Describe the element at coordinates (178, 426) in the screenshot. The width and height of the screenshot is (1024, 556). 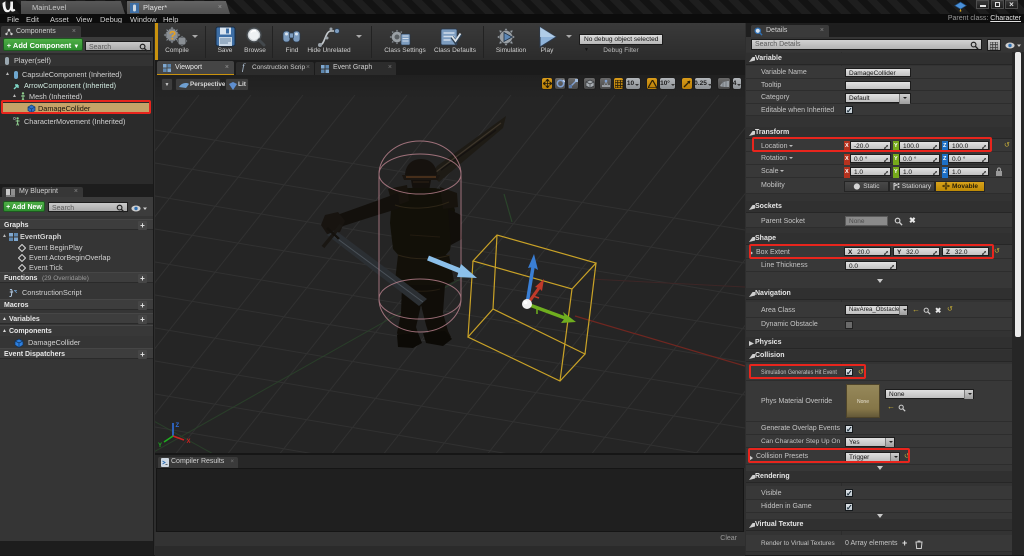
I see `svg-text: Z` at that location.